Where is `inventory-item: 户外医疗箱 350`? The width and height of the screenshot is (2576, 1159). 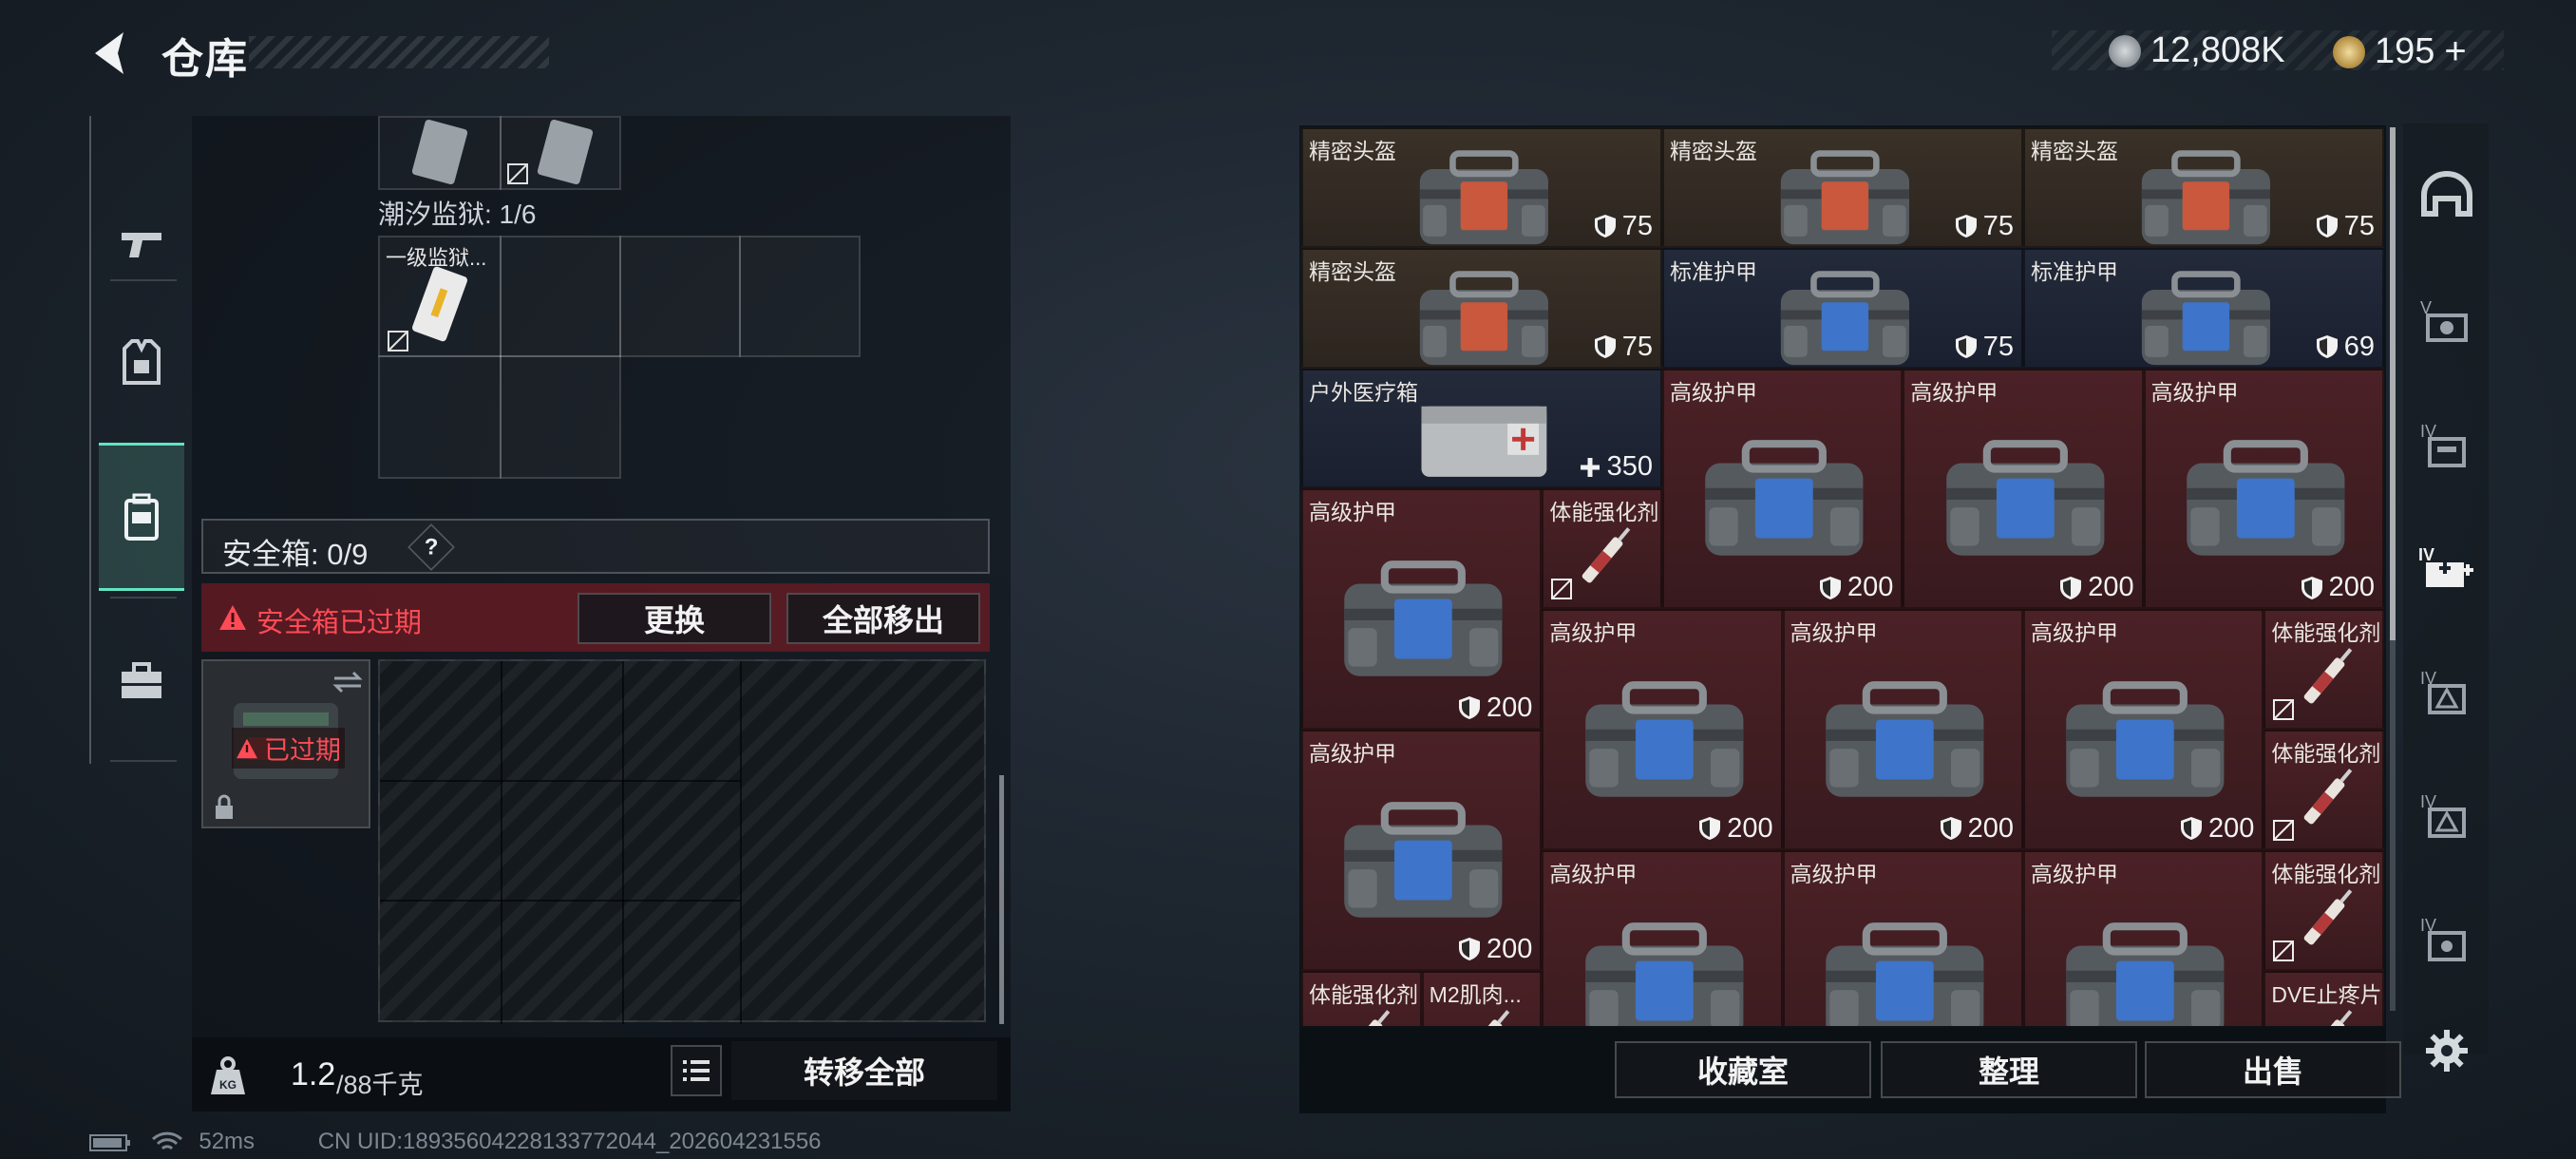 inventory-item: 户外医疗箱 350 is located at coordinates (1481, 428).